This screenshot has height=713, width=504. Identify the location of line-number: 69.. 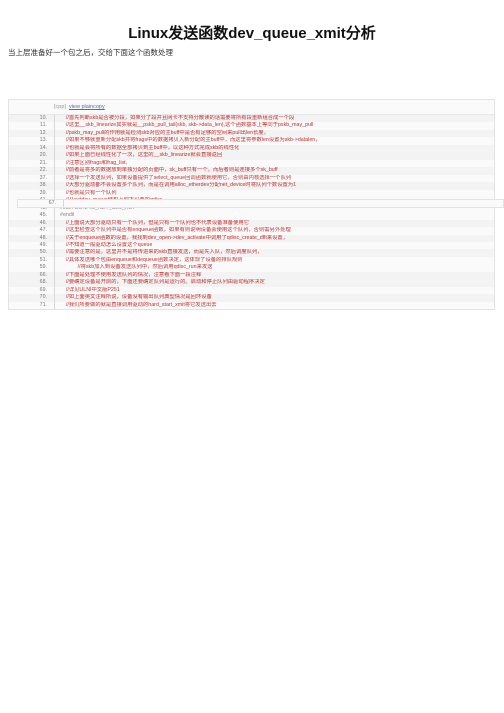
(32, 290).